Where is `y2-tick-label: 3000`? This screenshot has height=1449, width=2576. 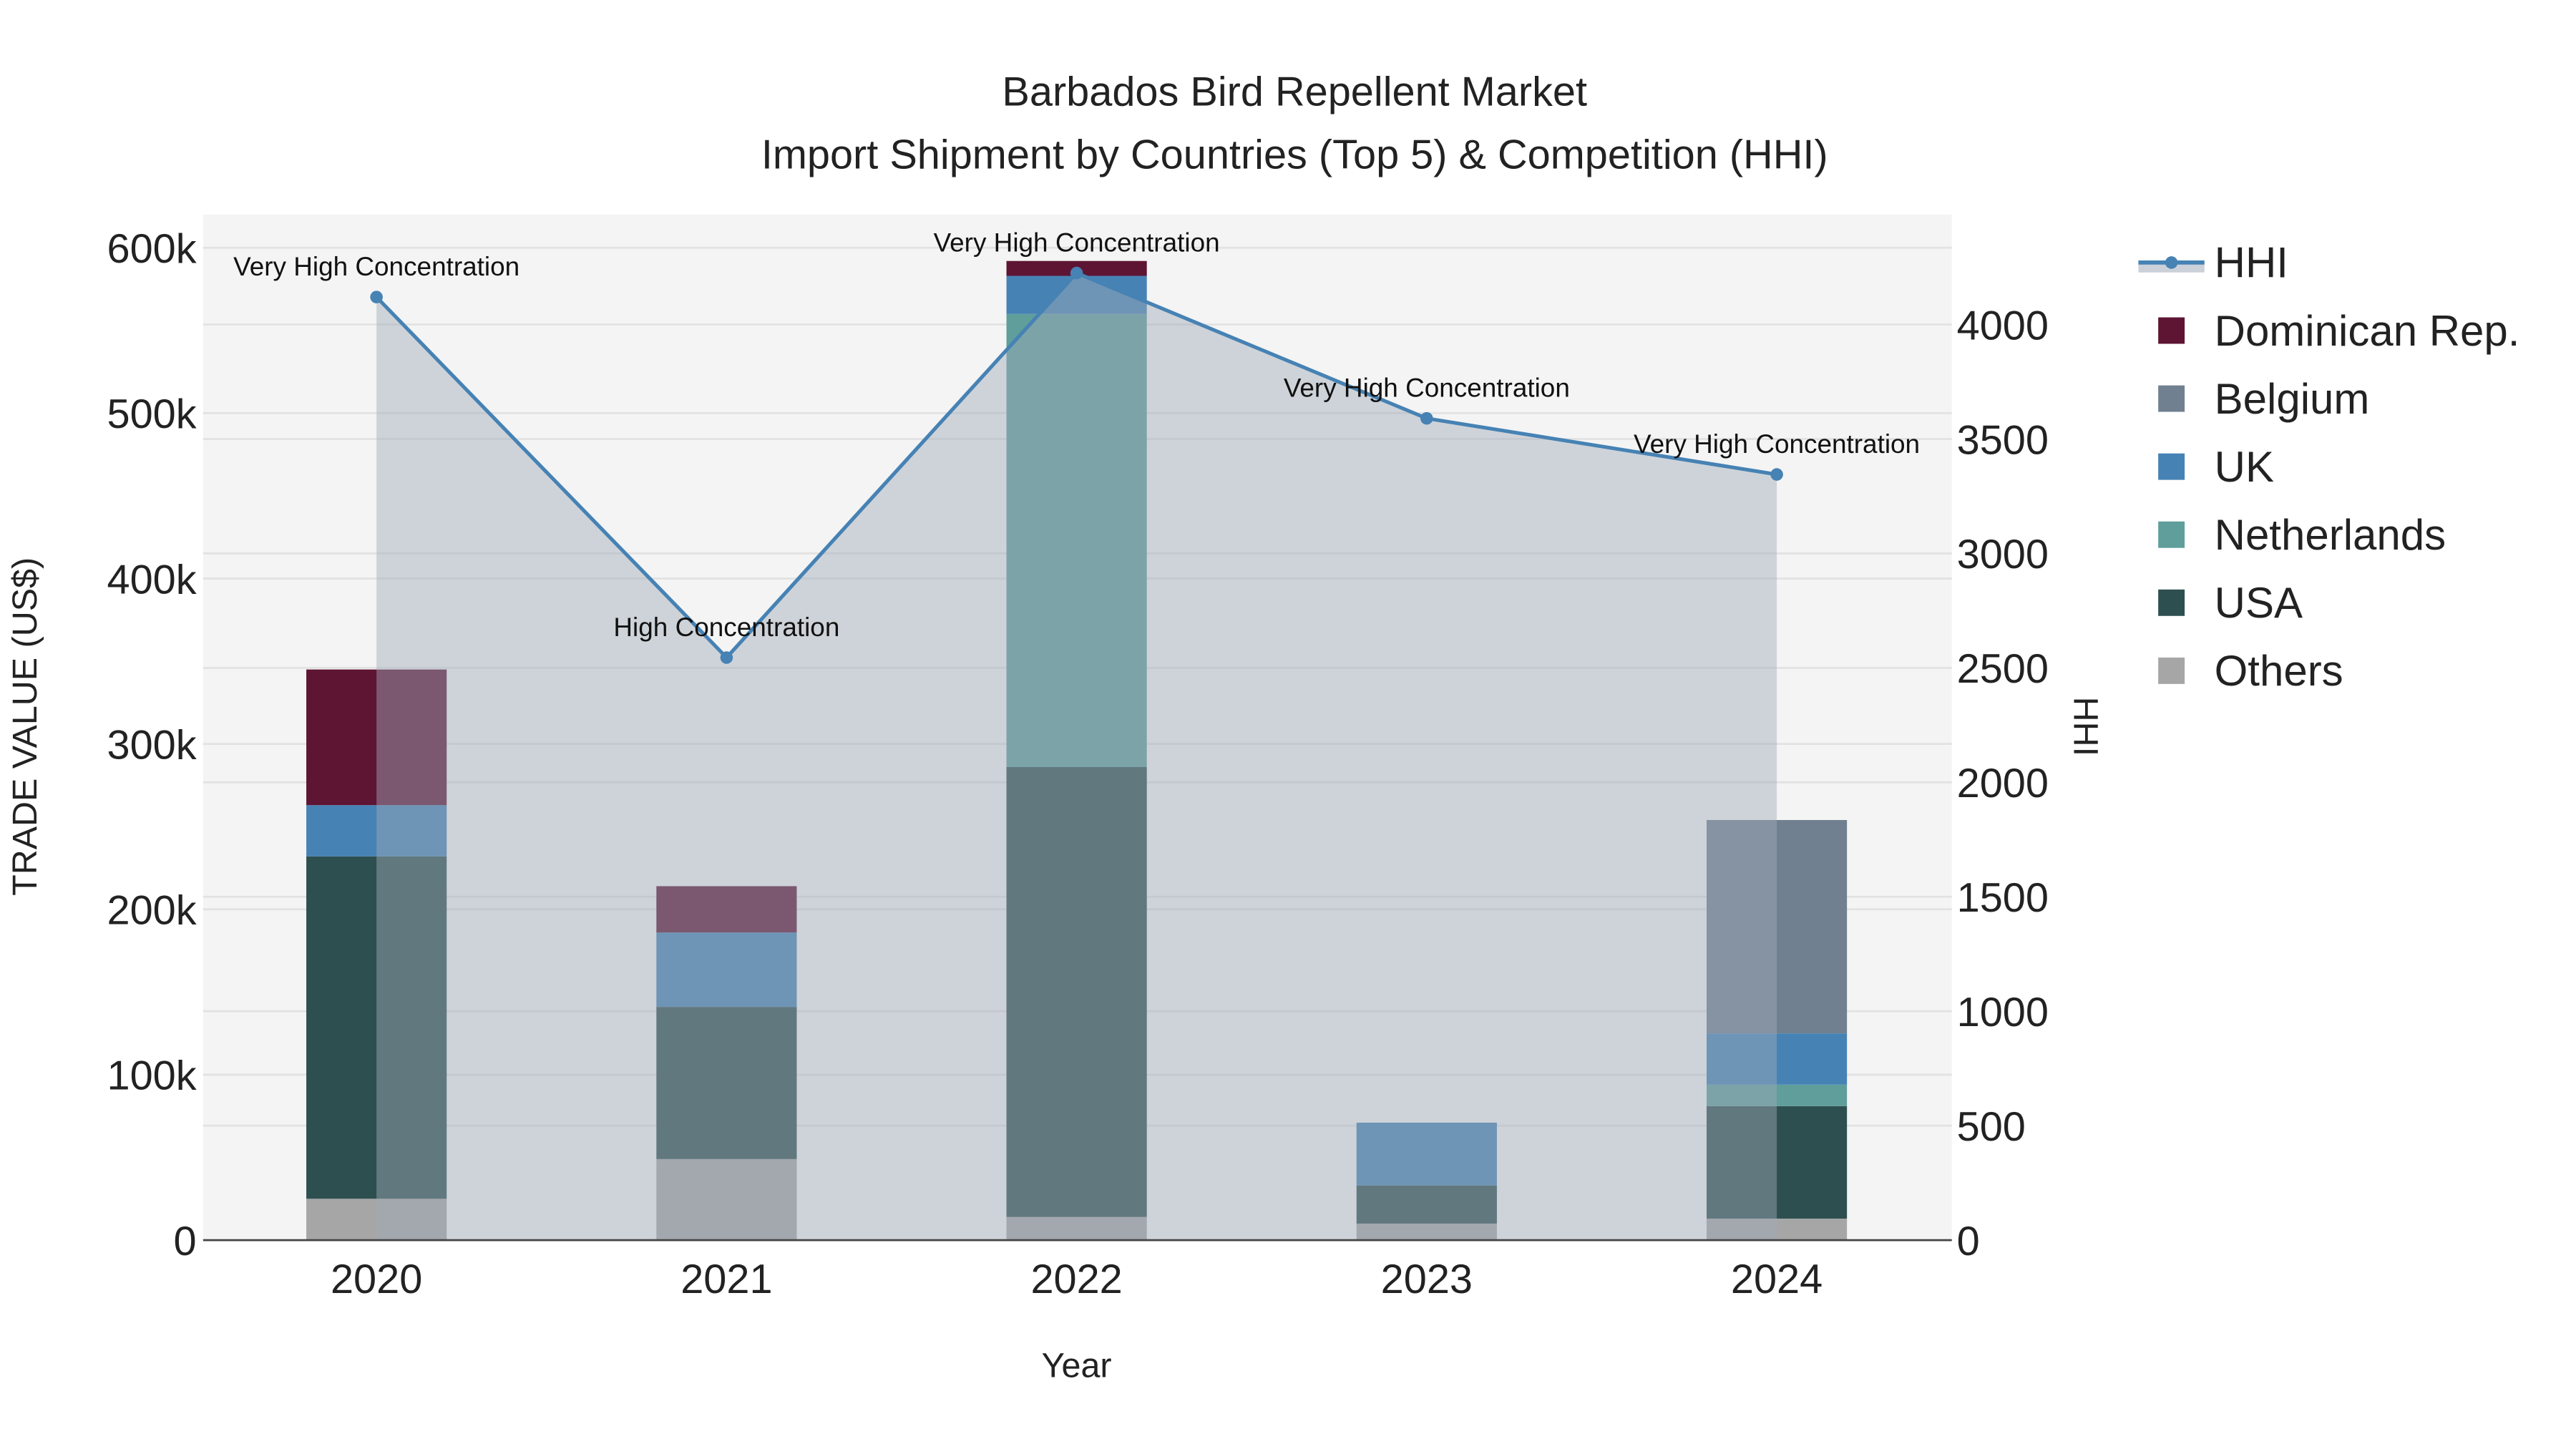
y2-tick-label: 3000 is located at coordinates (2003, 554).